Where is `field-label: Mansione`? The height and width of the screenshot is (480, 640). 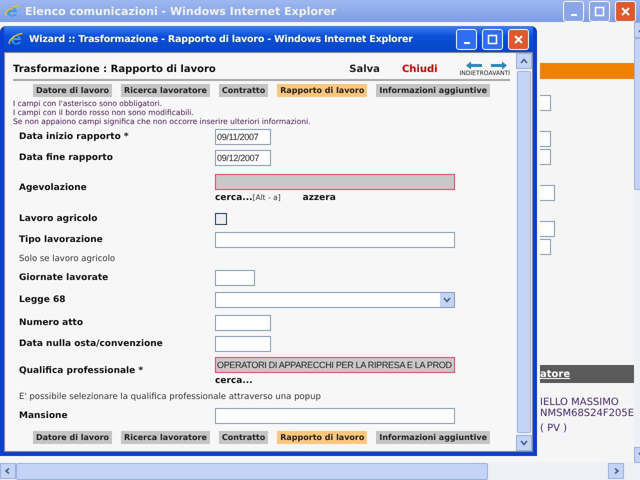 field-label: Mansione is located at coordinates (43, 415).